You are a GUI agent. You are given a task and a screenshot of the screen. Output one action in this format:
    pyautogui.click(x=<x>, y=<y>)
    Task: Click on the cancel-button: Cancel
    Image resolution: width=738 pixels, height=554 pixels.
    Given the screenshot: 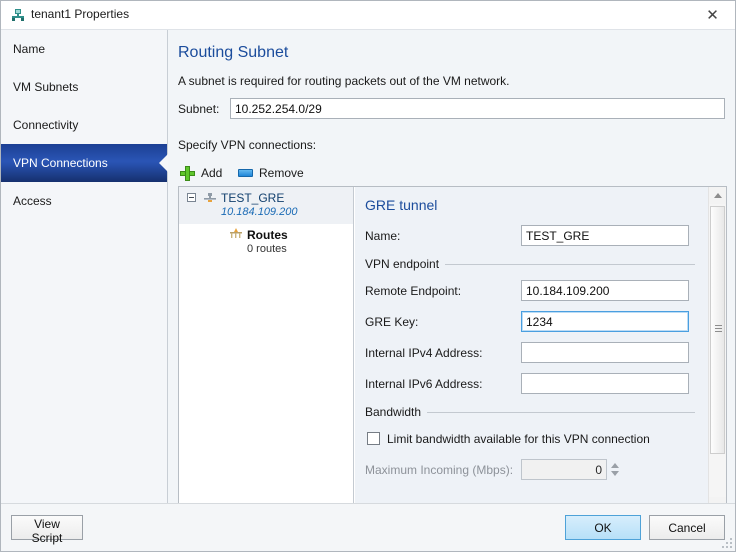 What is the action you would take?
    pyautogui.click(x=687, y=527)
    